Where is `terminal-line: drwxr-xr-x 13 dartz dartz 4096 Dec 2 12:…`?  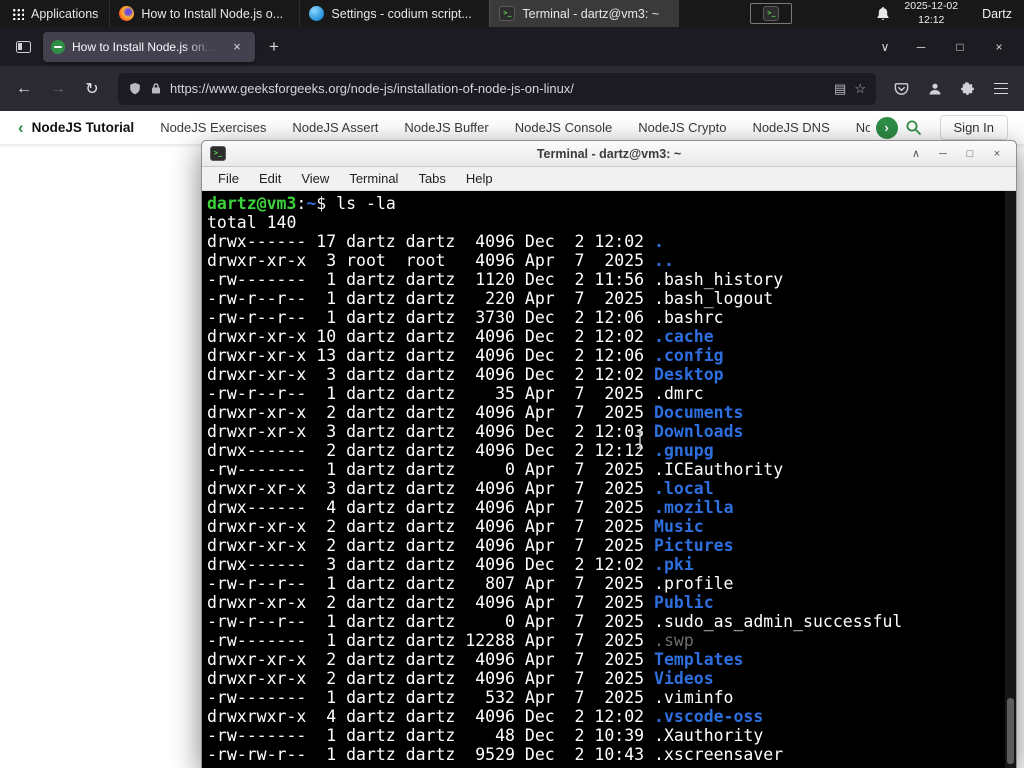 terminal-line: drwxr-xr-x 13 dartz dartz 4096 Dec 2 12:… is located at coordinates (465, 355).